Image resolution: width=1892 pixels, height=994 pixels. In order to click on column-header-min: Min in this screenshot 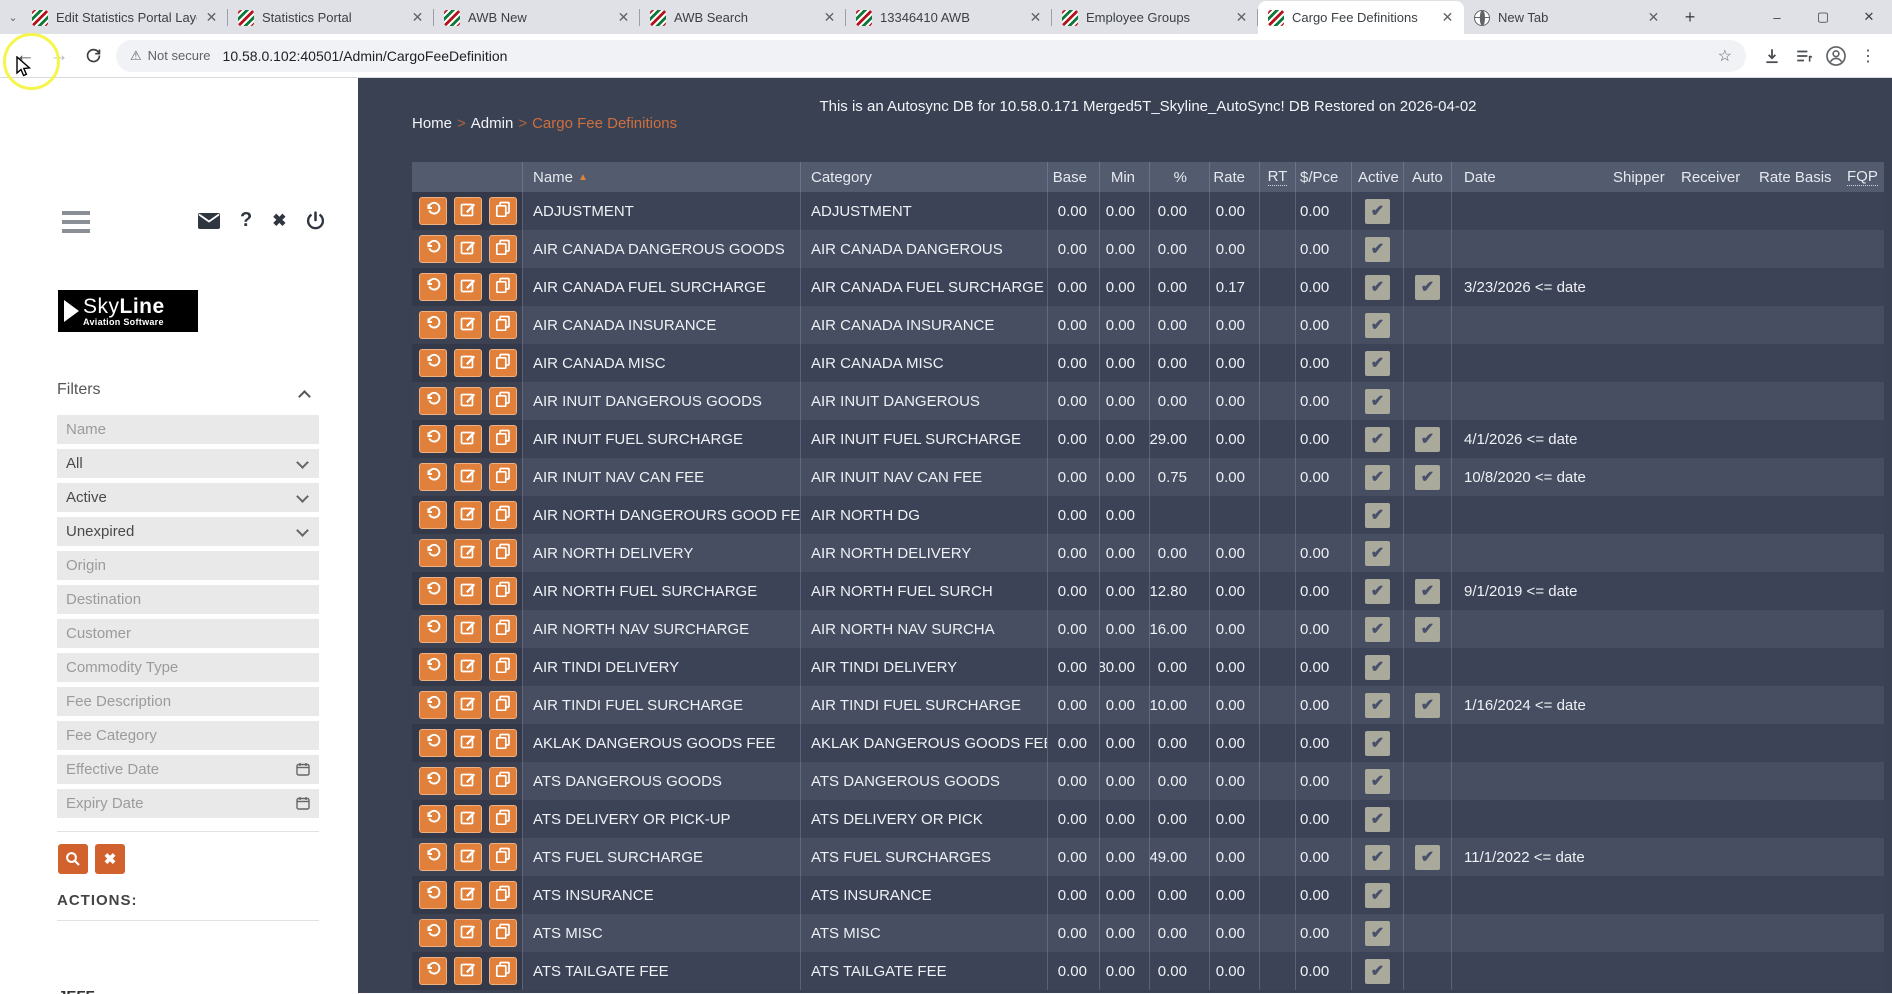, I will do `click(1124, 177)`.